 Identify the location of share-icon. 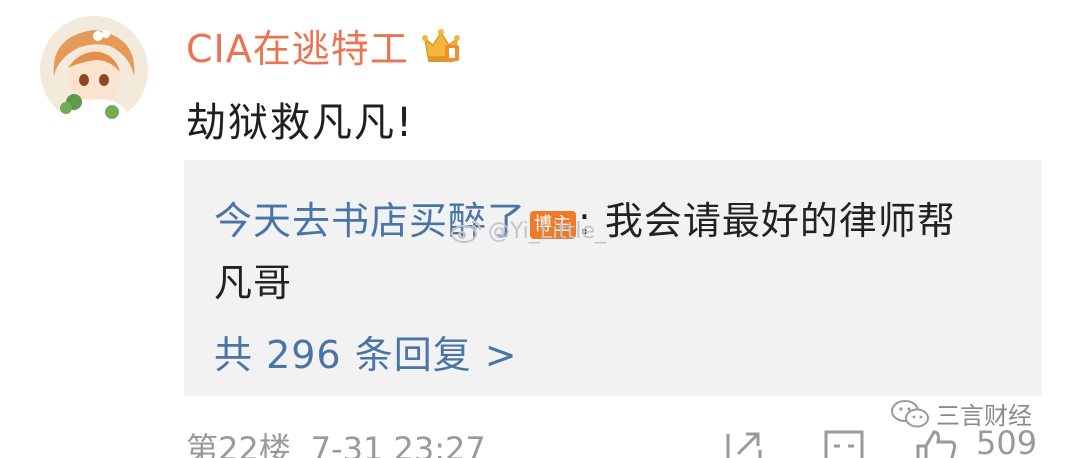
(744, 442).